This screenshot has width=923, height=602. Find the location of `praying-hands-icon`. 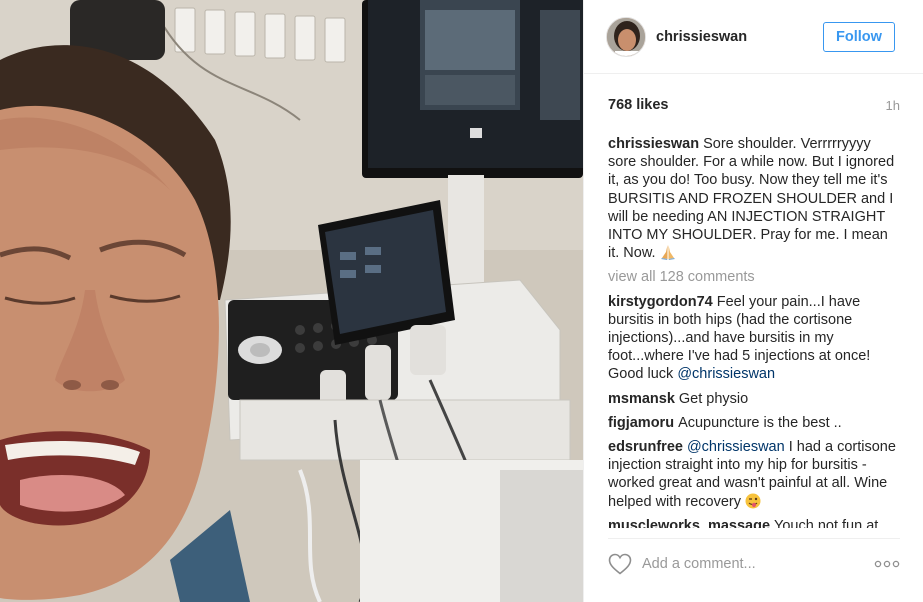

praying-hands-icon is located at coordinates (668, 252).